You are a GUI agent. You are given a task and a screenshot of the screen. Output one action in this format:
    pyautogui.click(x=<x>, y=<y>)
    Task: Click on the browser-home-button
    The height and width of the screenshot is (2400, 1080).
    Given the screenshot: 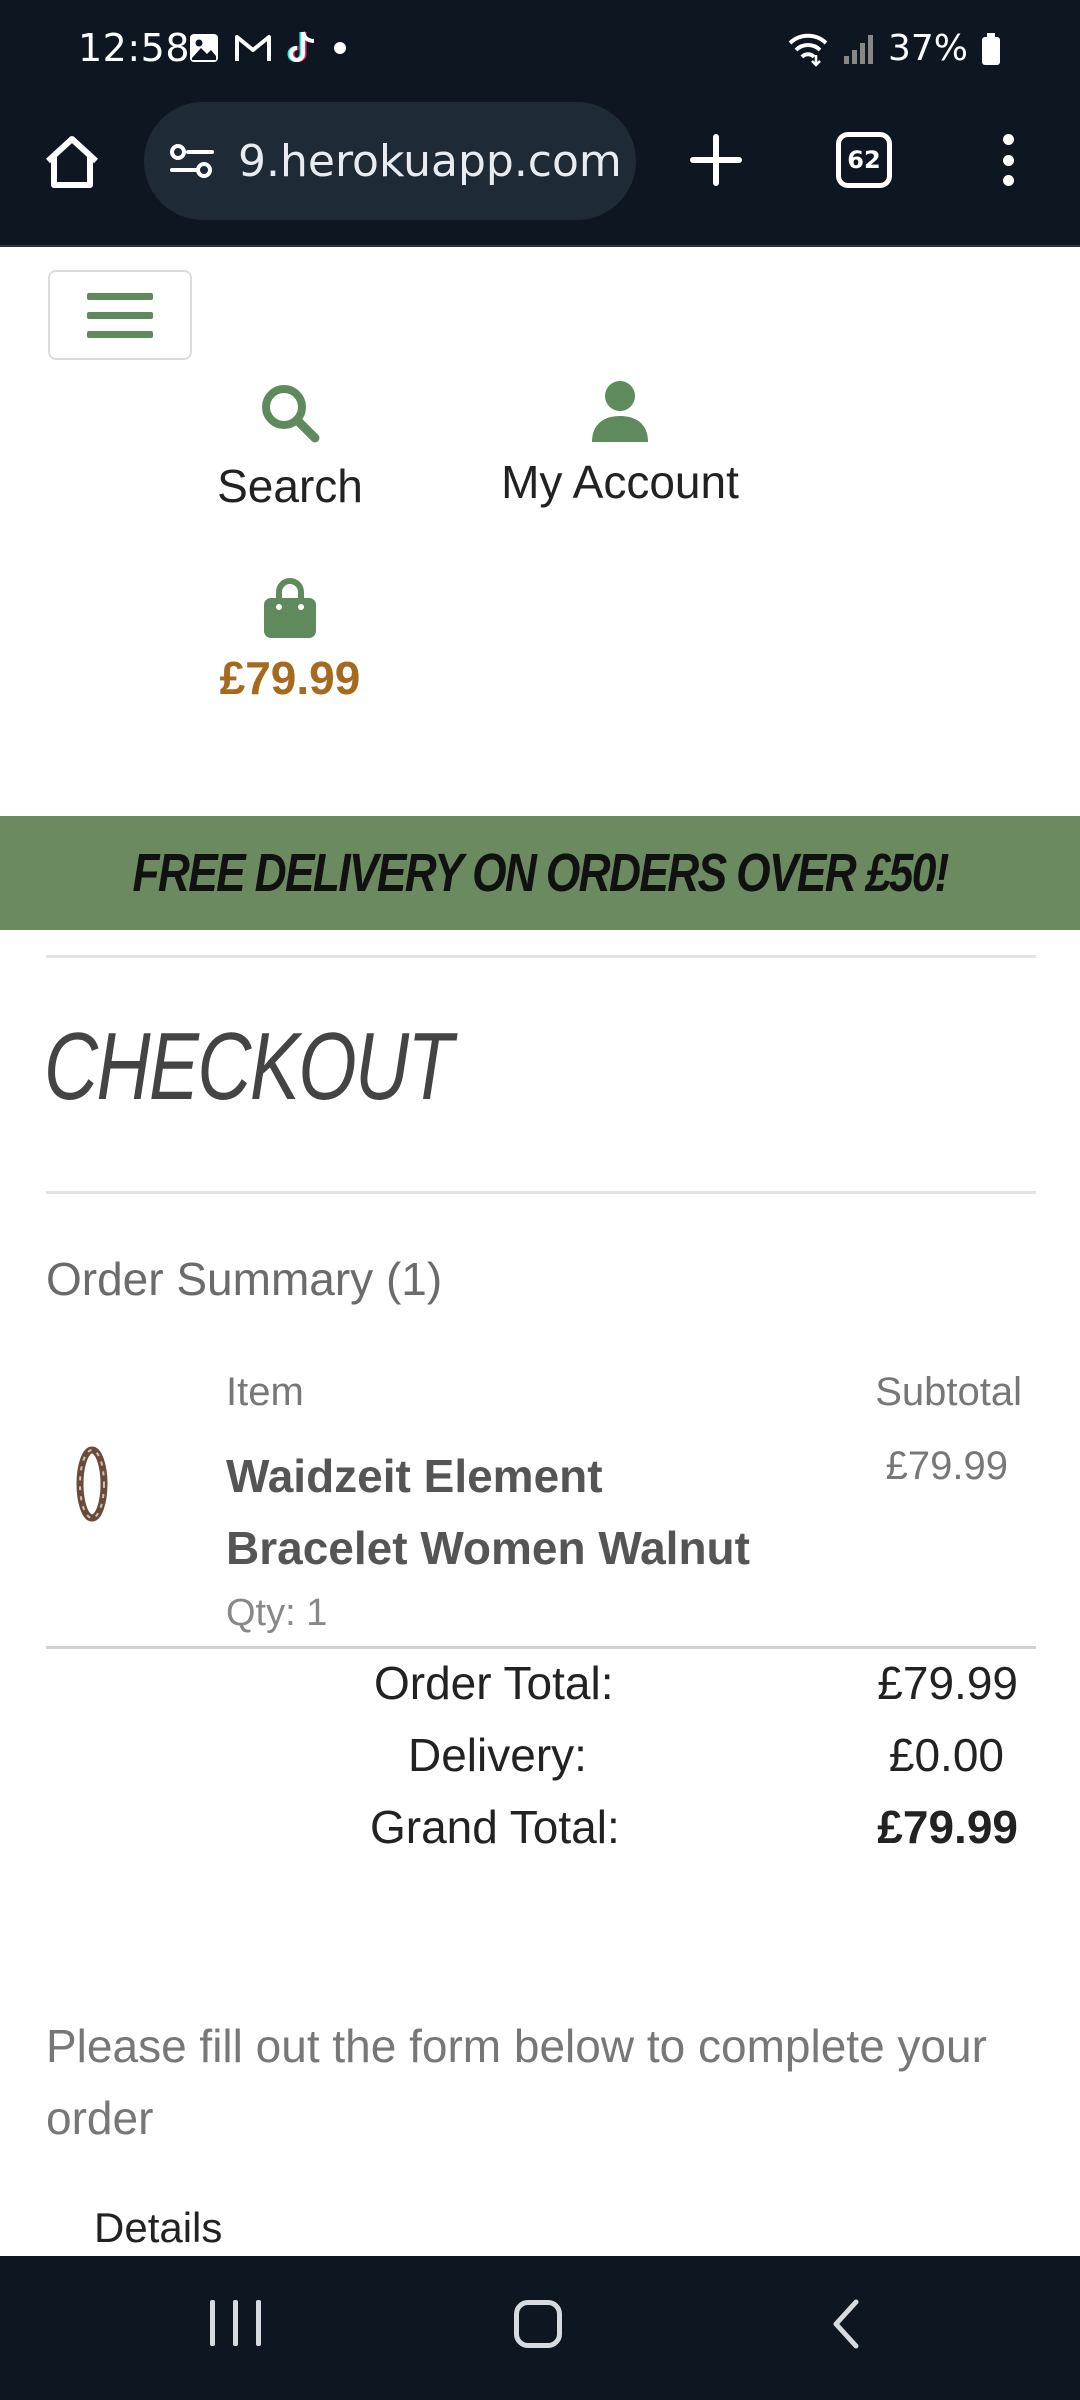 What is the action you would take?
    pyautogui.click(x=72, y=162)
    